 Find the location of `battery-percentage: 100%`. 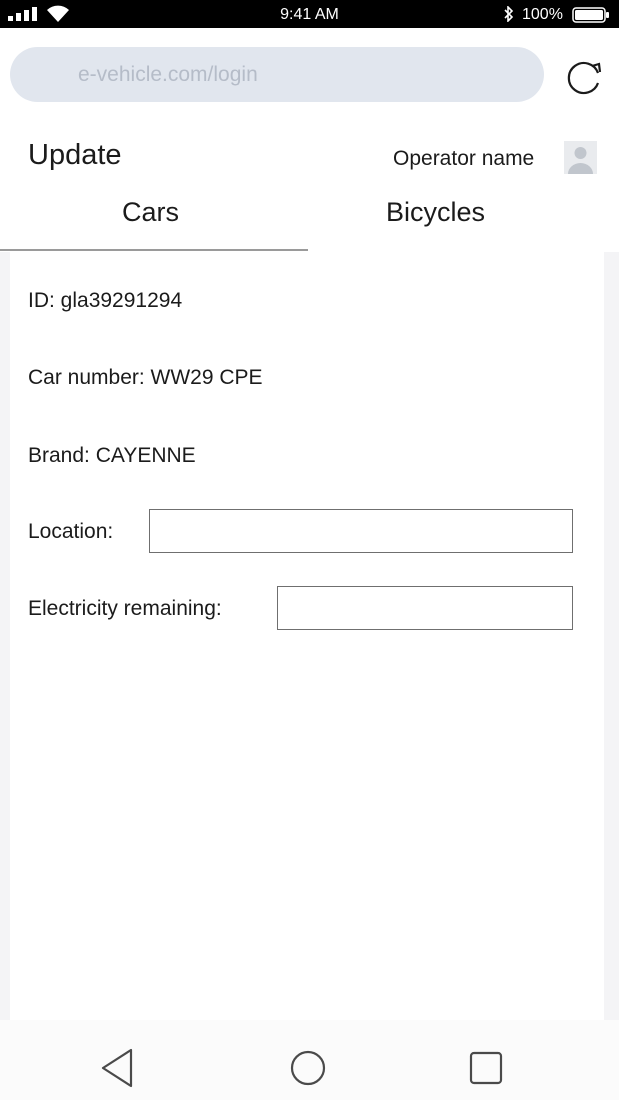

battery-percentage: 100% is located at coordinates (542, 14).